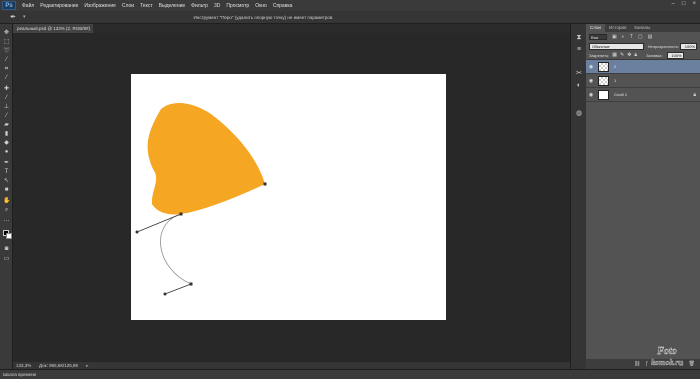 This screenshot has width=700, height=379. I want to click on dodge-tool-icon: ●, so click(6, 152).